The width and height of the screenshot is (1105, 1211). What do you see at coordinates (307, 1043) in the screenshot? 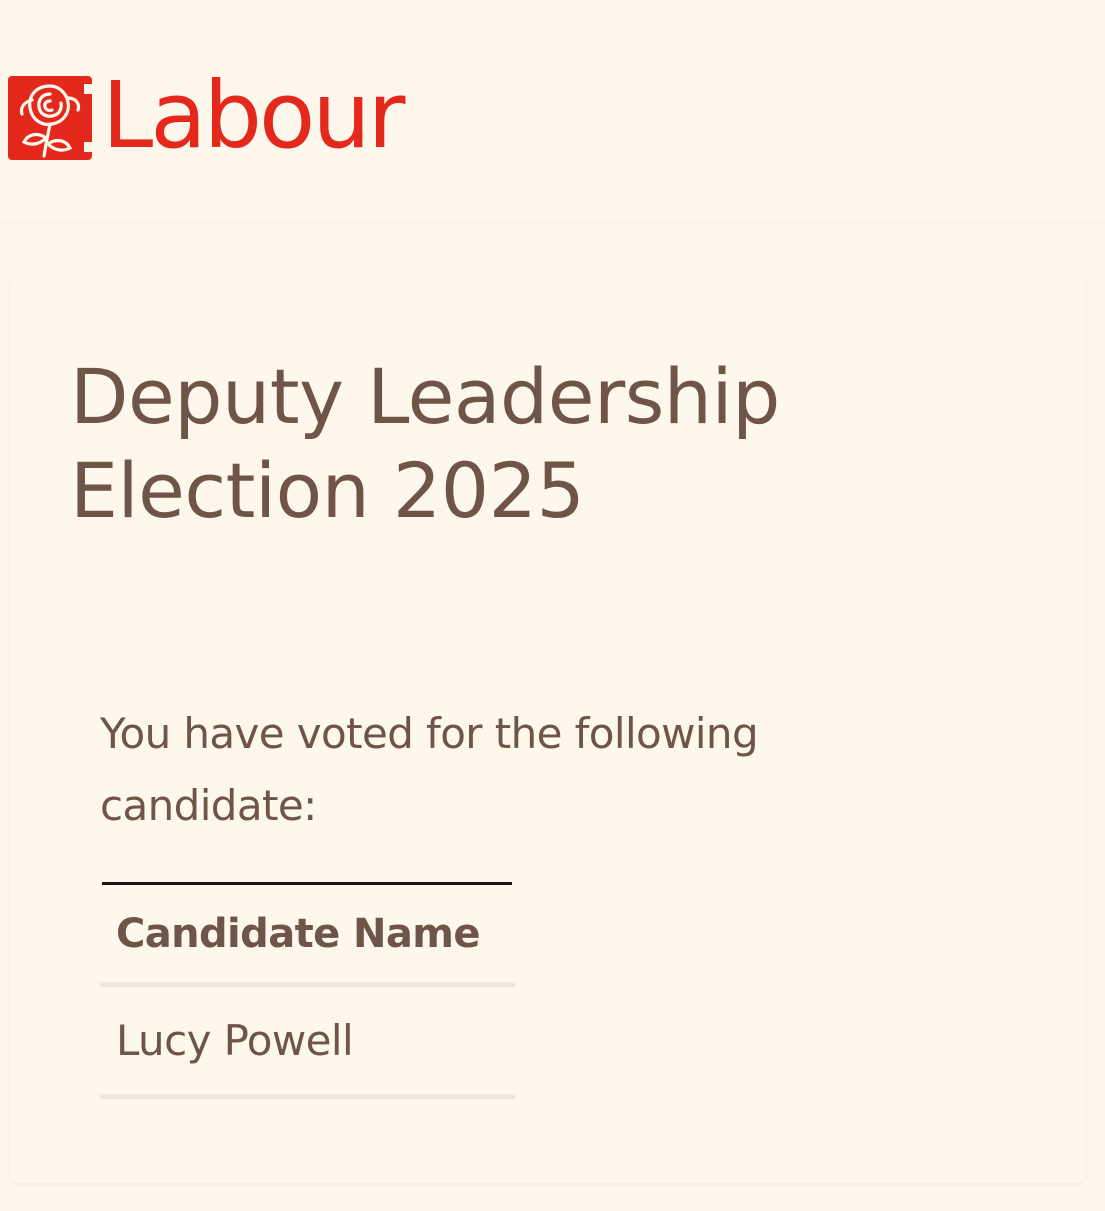
I see `table-row: Lucy Powell` at bounding box center [307, 1043].